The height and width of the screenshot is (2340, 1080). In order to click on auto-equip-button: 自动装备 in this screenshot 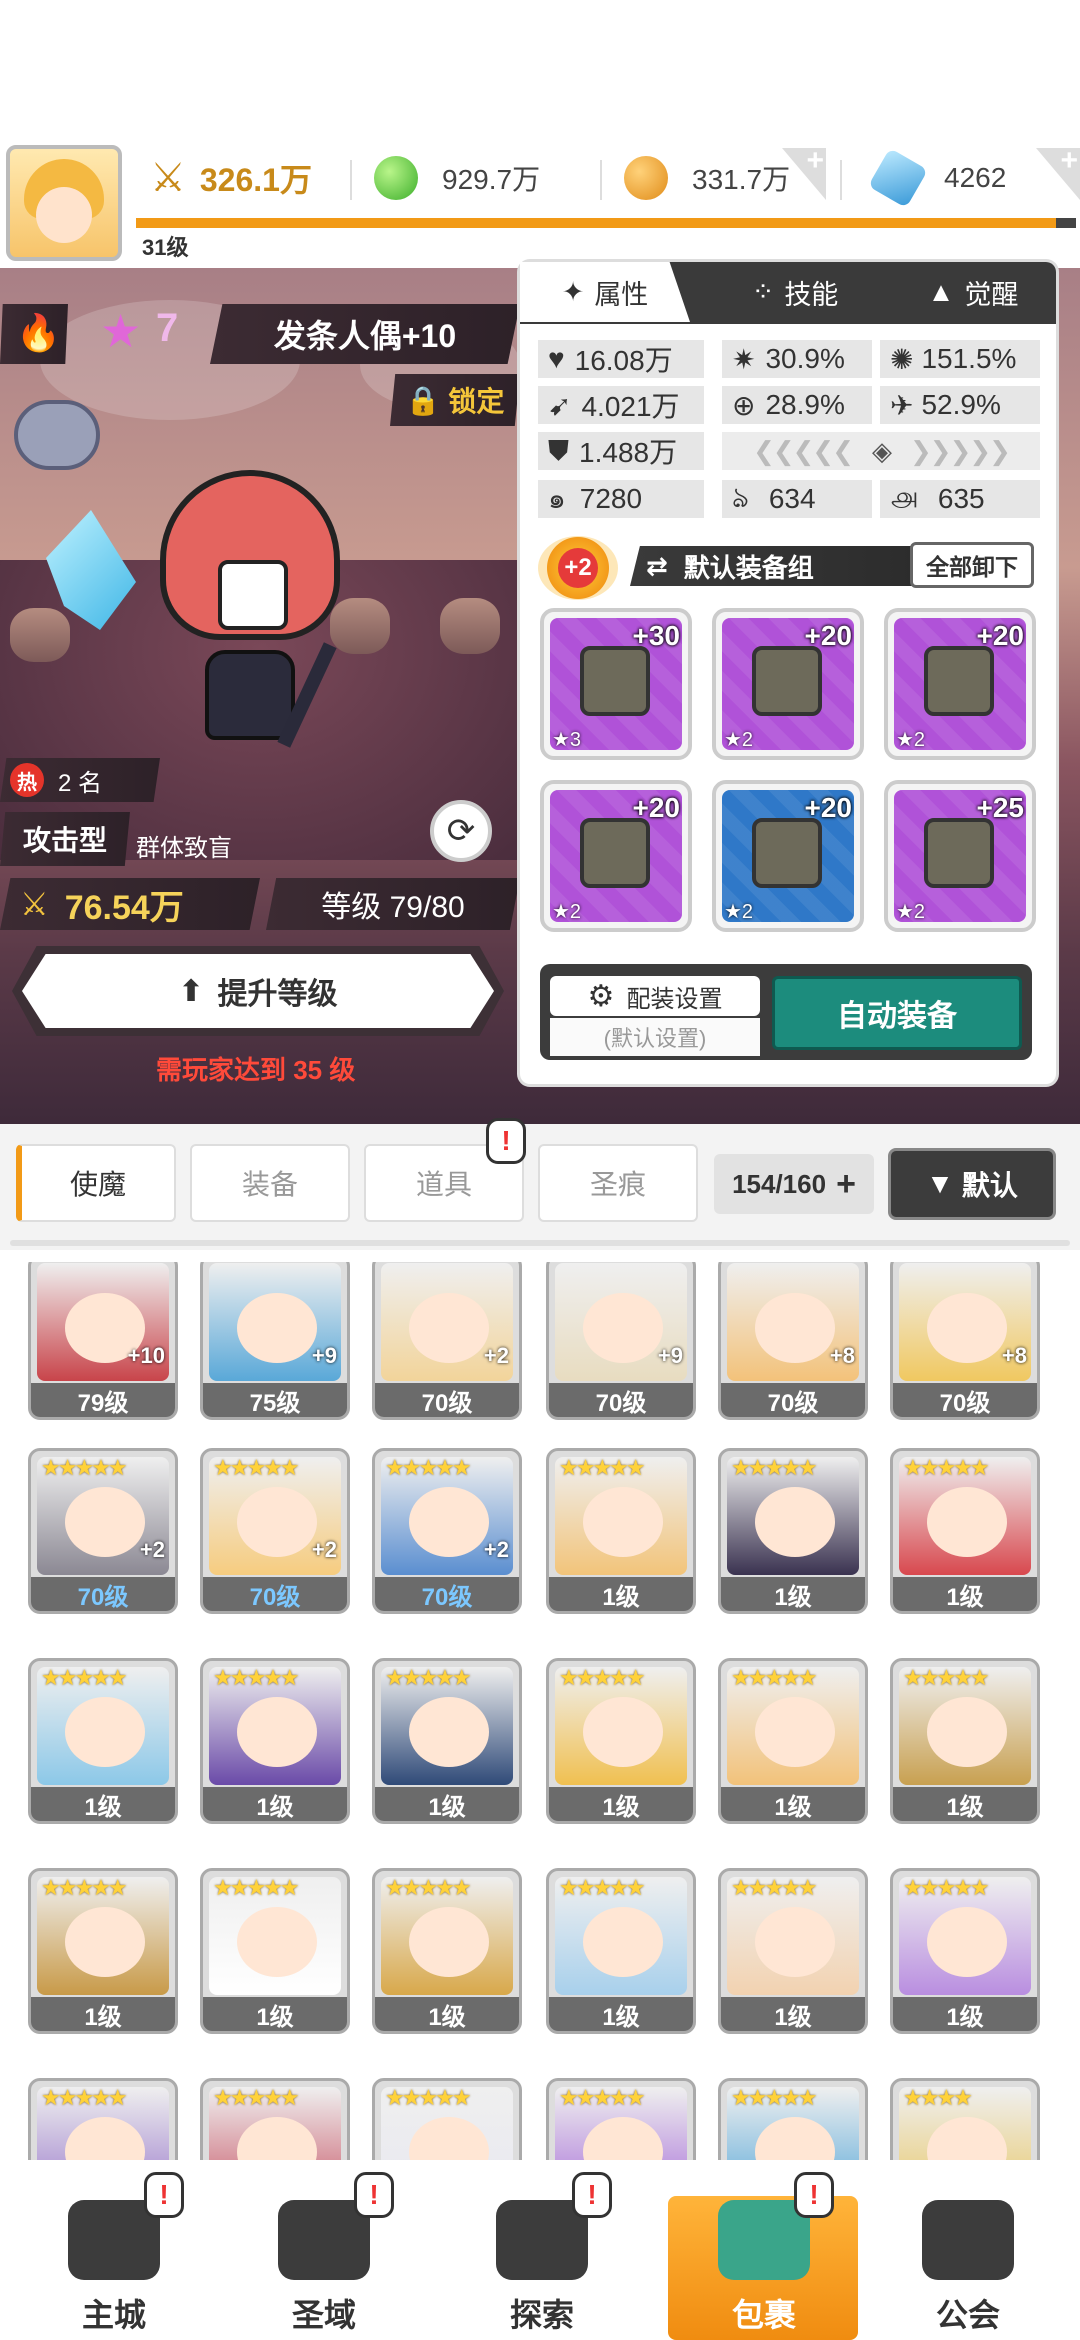, I will do `click(897, 1013)`.